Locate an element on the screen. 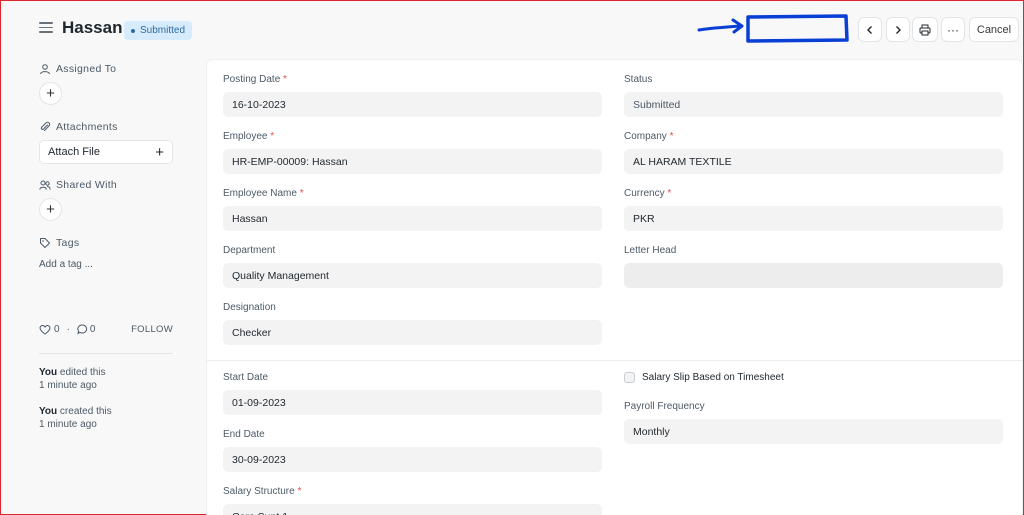 The height and width of the screenshot is (515, 1024). plus-icon: + is located at coordinates (159, 152).